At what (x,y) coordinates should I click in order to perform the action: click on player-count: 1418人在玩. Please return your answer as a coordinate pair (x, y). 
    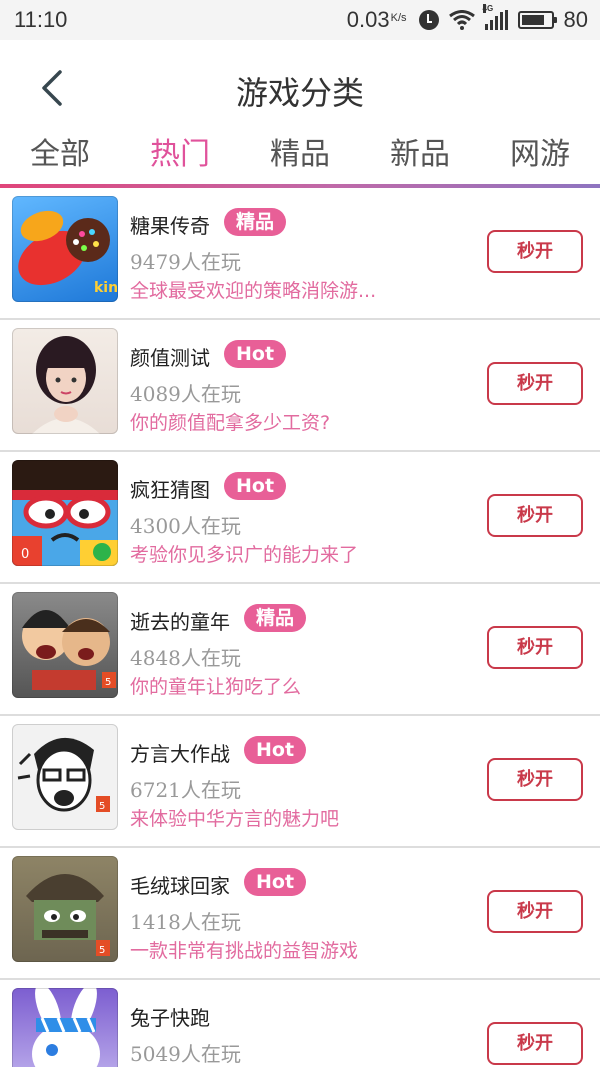
    Looking at the image, I should click on (185, 922).